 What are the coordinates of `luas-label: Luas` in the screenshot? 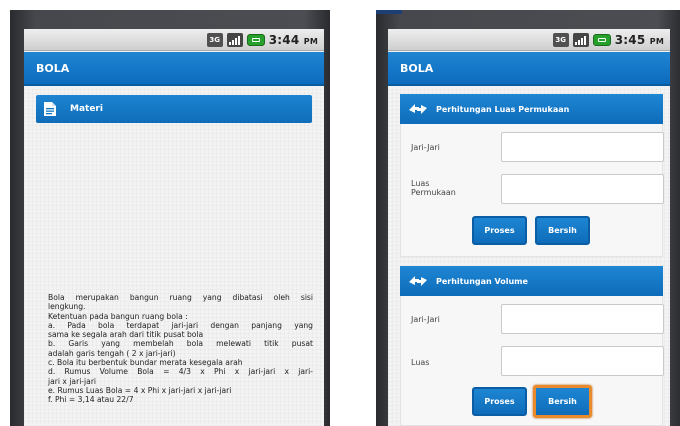 It's located at (420, 362).